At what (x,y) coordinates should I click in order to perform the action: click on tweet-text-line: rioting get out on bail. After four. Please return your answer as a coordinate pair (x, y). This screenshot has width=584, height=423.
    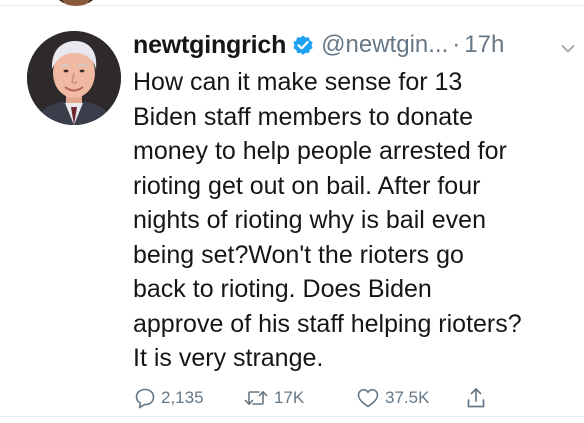
    Looking at the image, I should click on (307, 185).